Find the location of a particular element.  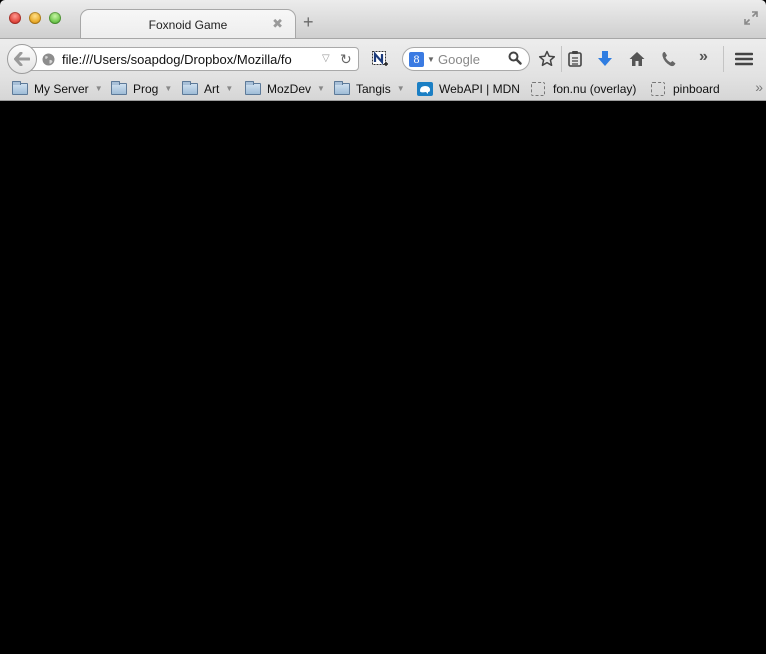

hamburger-menu-icon is located at coordinates (744, 59).